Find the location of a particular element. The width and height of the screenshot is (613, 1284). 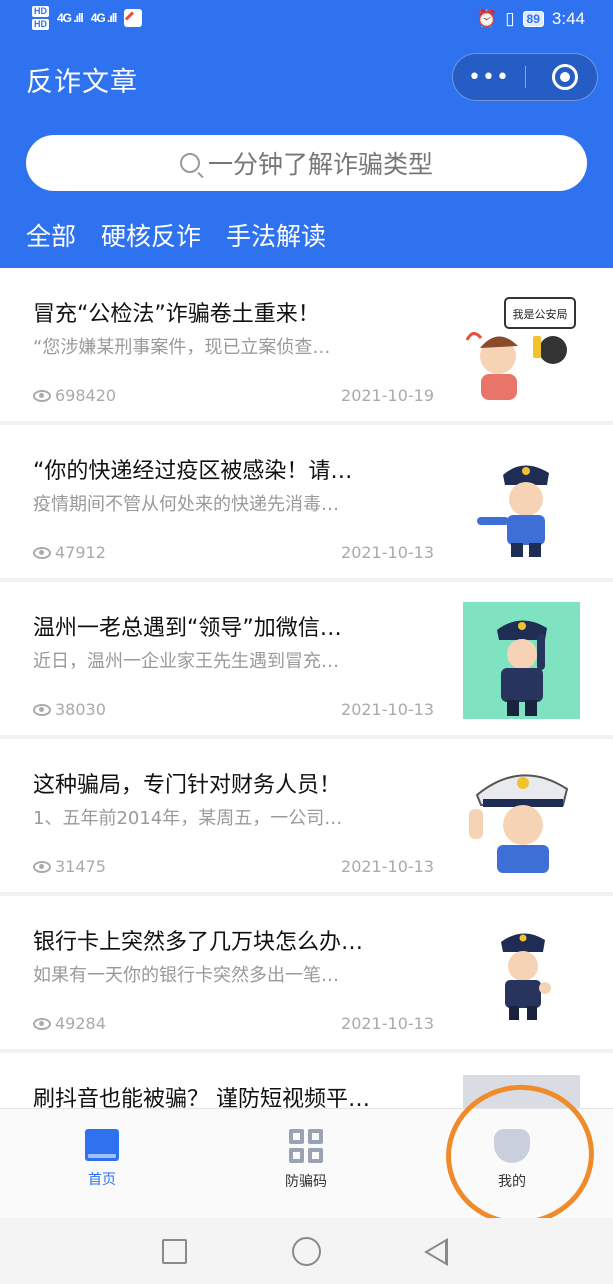

book-icon is located at coordinates (102, 1145).